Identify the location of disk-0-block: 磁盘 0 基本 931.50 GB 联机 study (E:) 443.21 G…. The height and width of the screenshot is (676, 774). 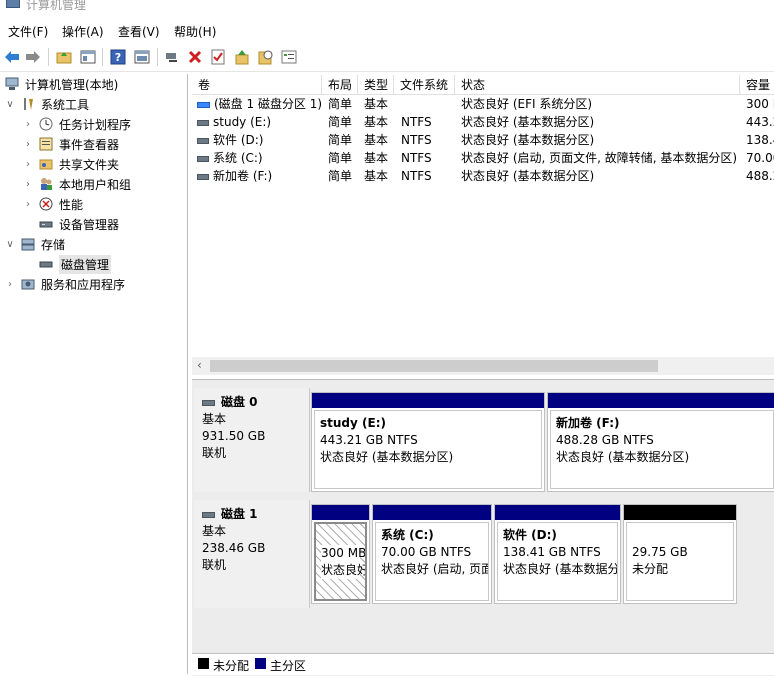
(483, 441).